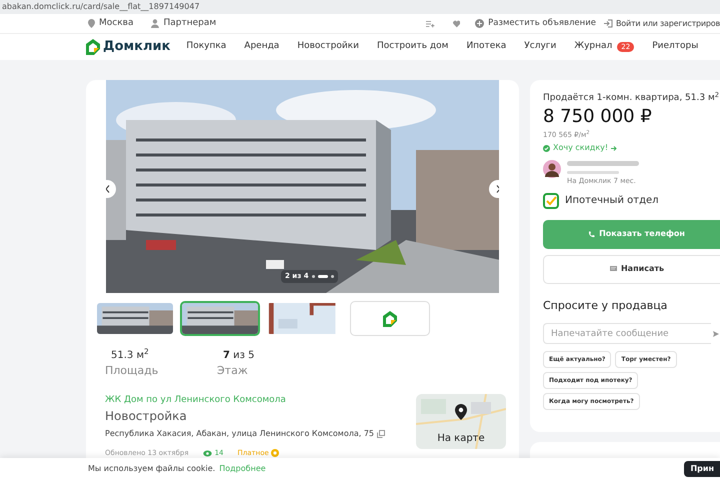 Image resolution: width=720 pixels, height=480 pixels. I want to click on nav-link: Новостройки, so click(328, 47).